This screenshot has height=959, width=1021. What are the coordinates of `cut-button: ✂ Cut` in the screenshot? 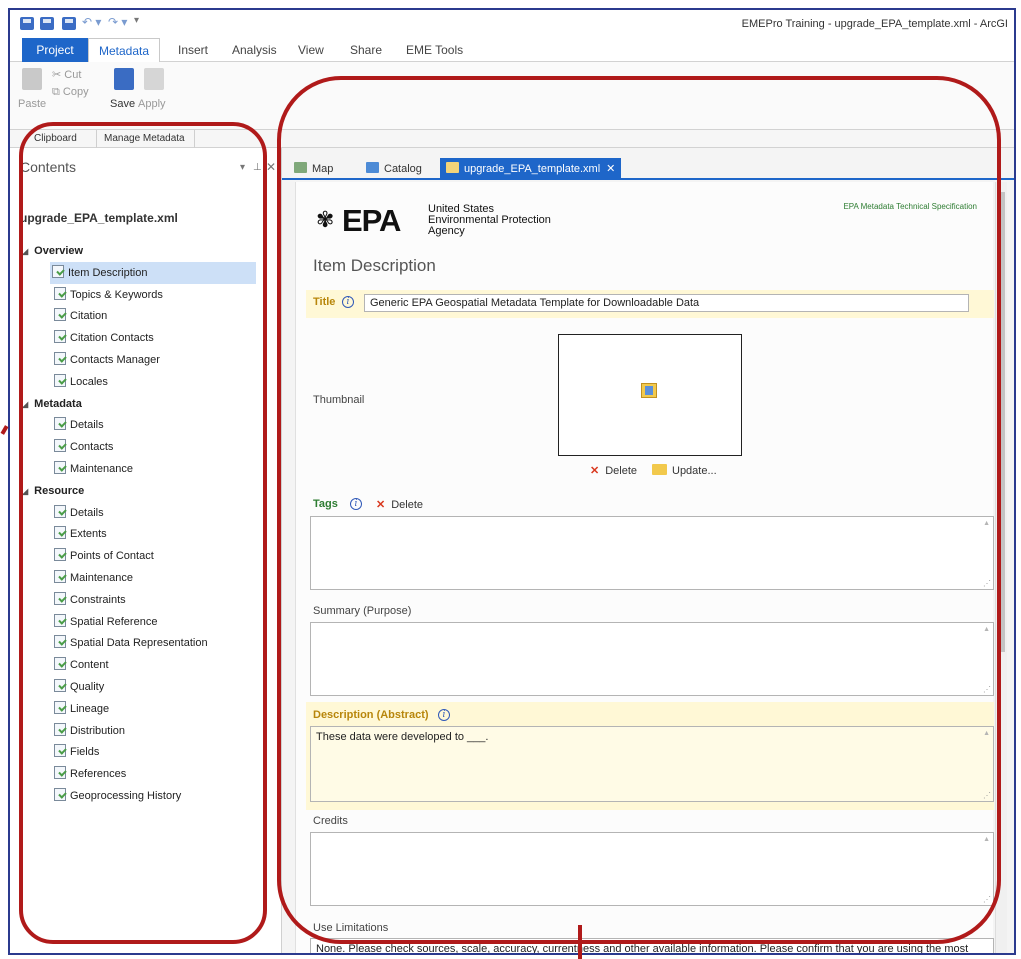 It's located at (66, 74).